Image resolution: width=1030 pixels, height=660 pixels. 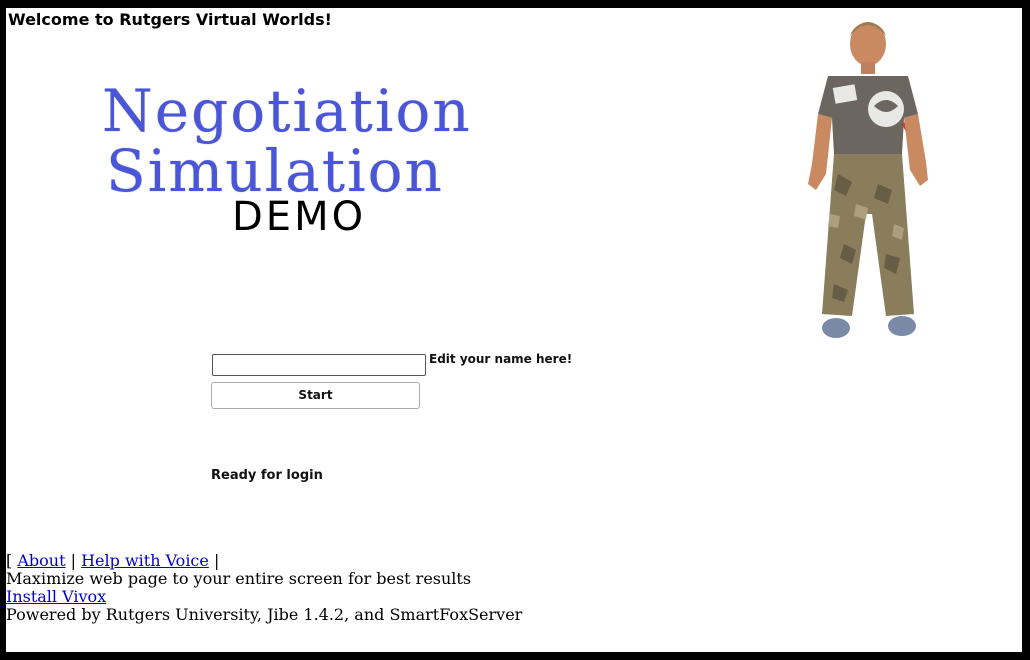 What do you see at coordinates (319, 365) in the screenshot?
I see `name-input` at bounding box center [319, 365].